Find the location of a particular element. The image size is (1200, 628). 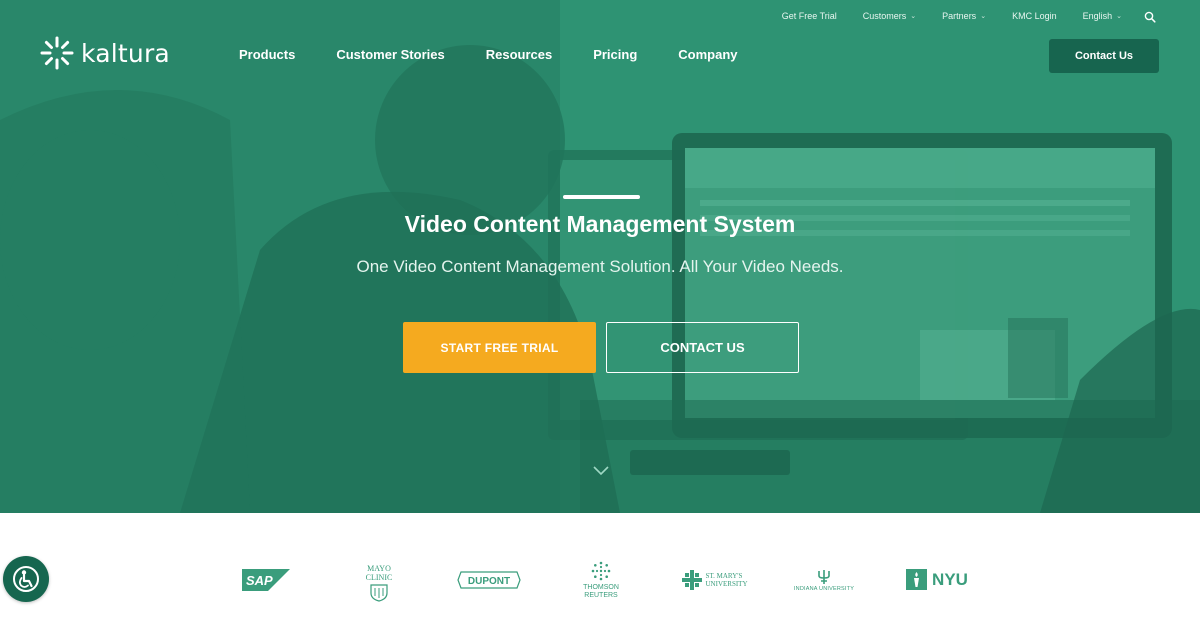

client-logo-nyu: NYU is located at coordinates (937, 579).